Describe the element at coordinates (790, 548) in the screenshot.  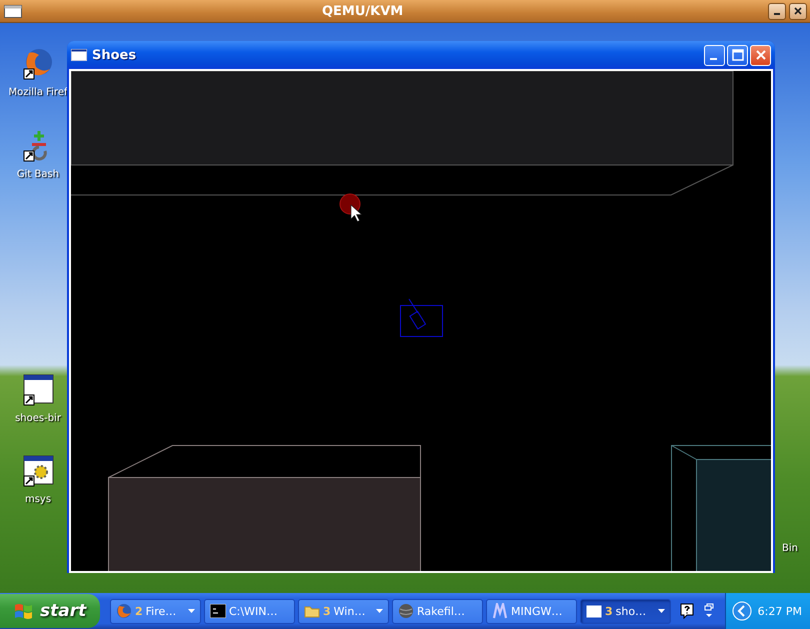
I see `desktop-icon-label: Bin` at that location.